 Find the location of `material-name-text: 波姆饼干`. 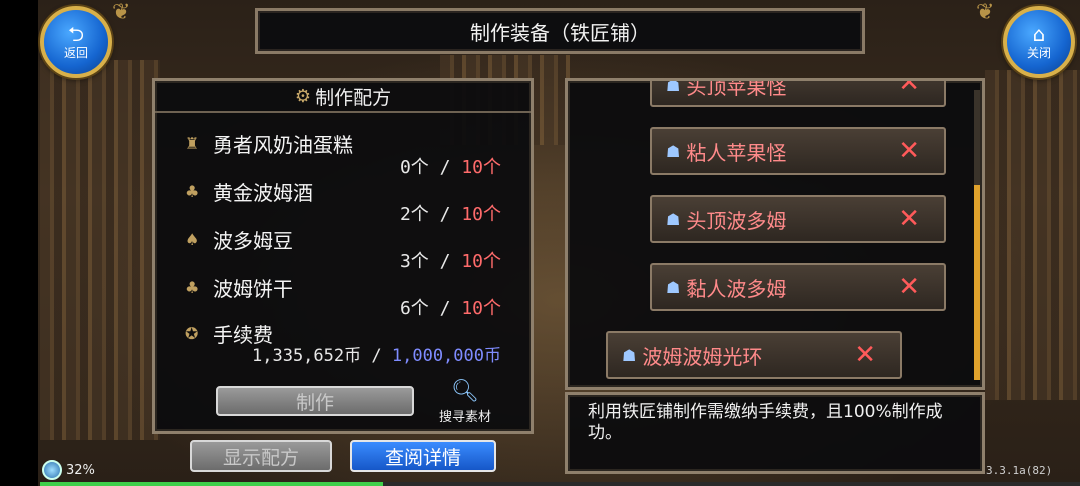

material-name-text: 波姆饼干 is located at coordinates (253, 289).